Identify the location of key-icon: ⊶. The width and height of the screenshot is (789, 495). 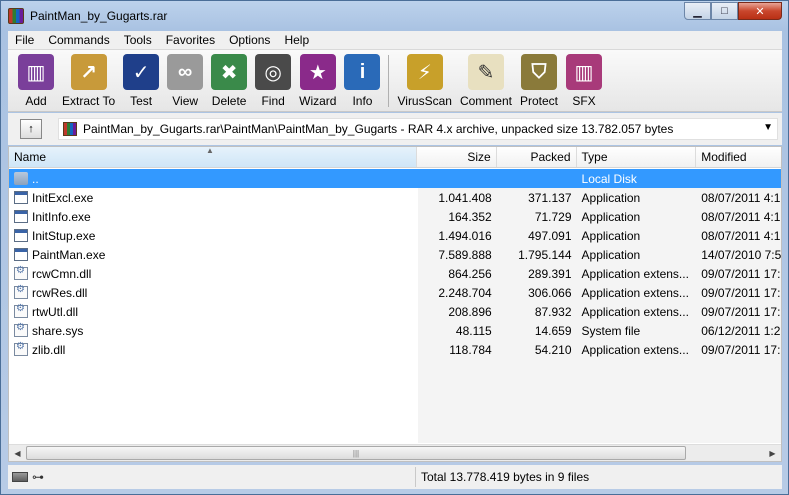
(38, 477).